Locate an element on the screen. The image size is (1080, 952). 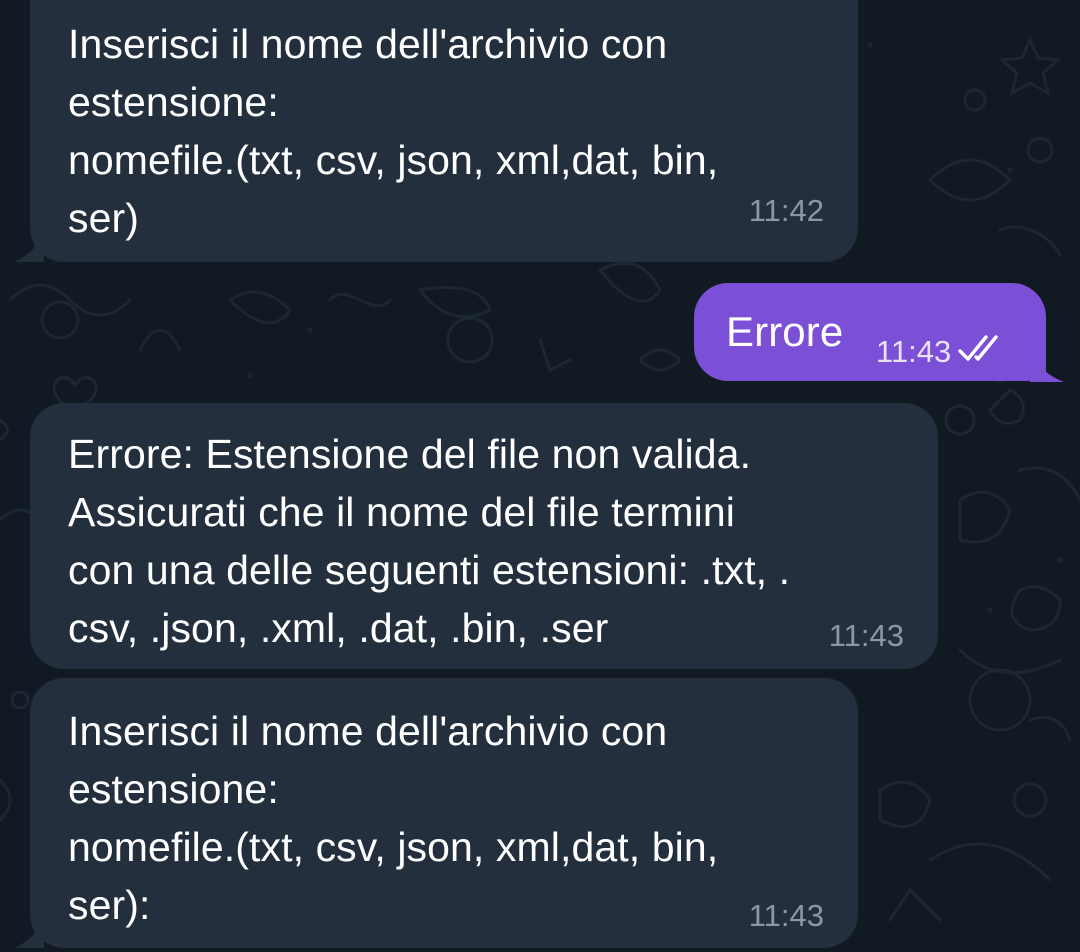
message-text: Errore is located at coordinates (785, 331).